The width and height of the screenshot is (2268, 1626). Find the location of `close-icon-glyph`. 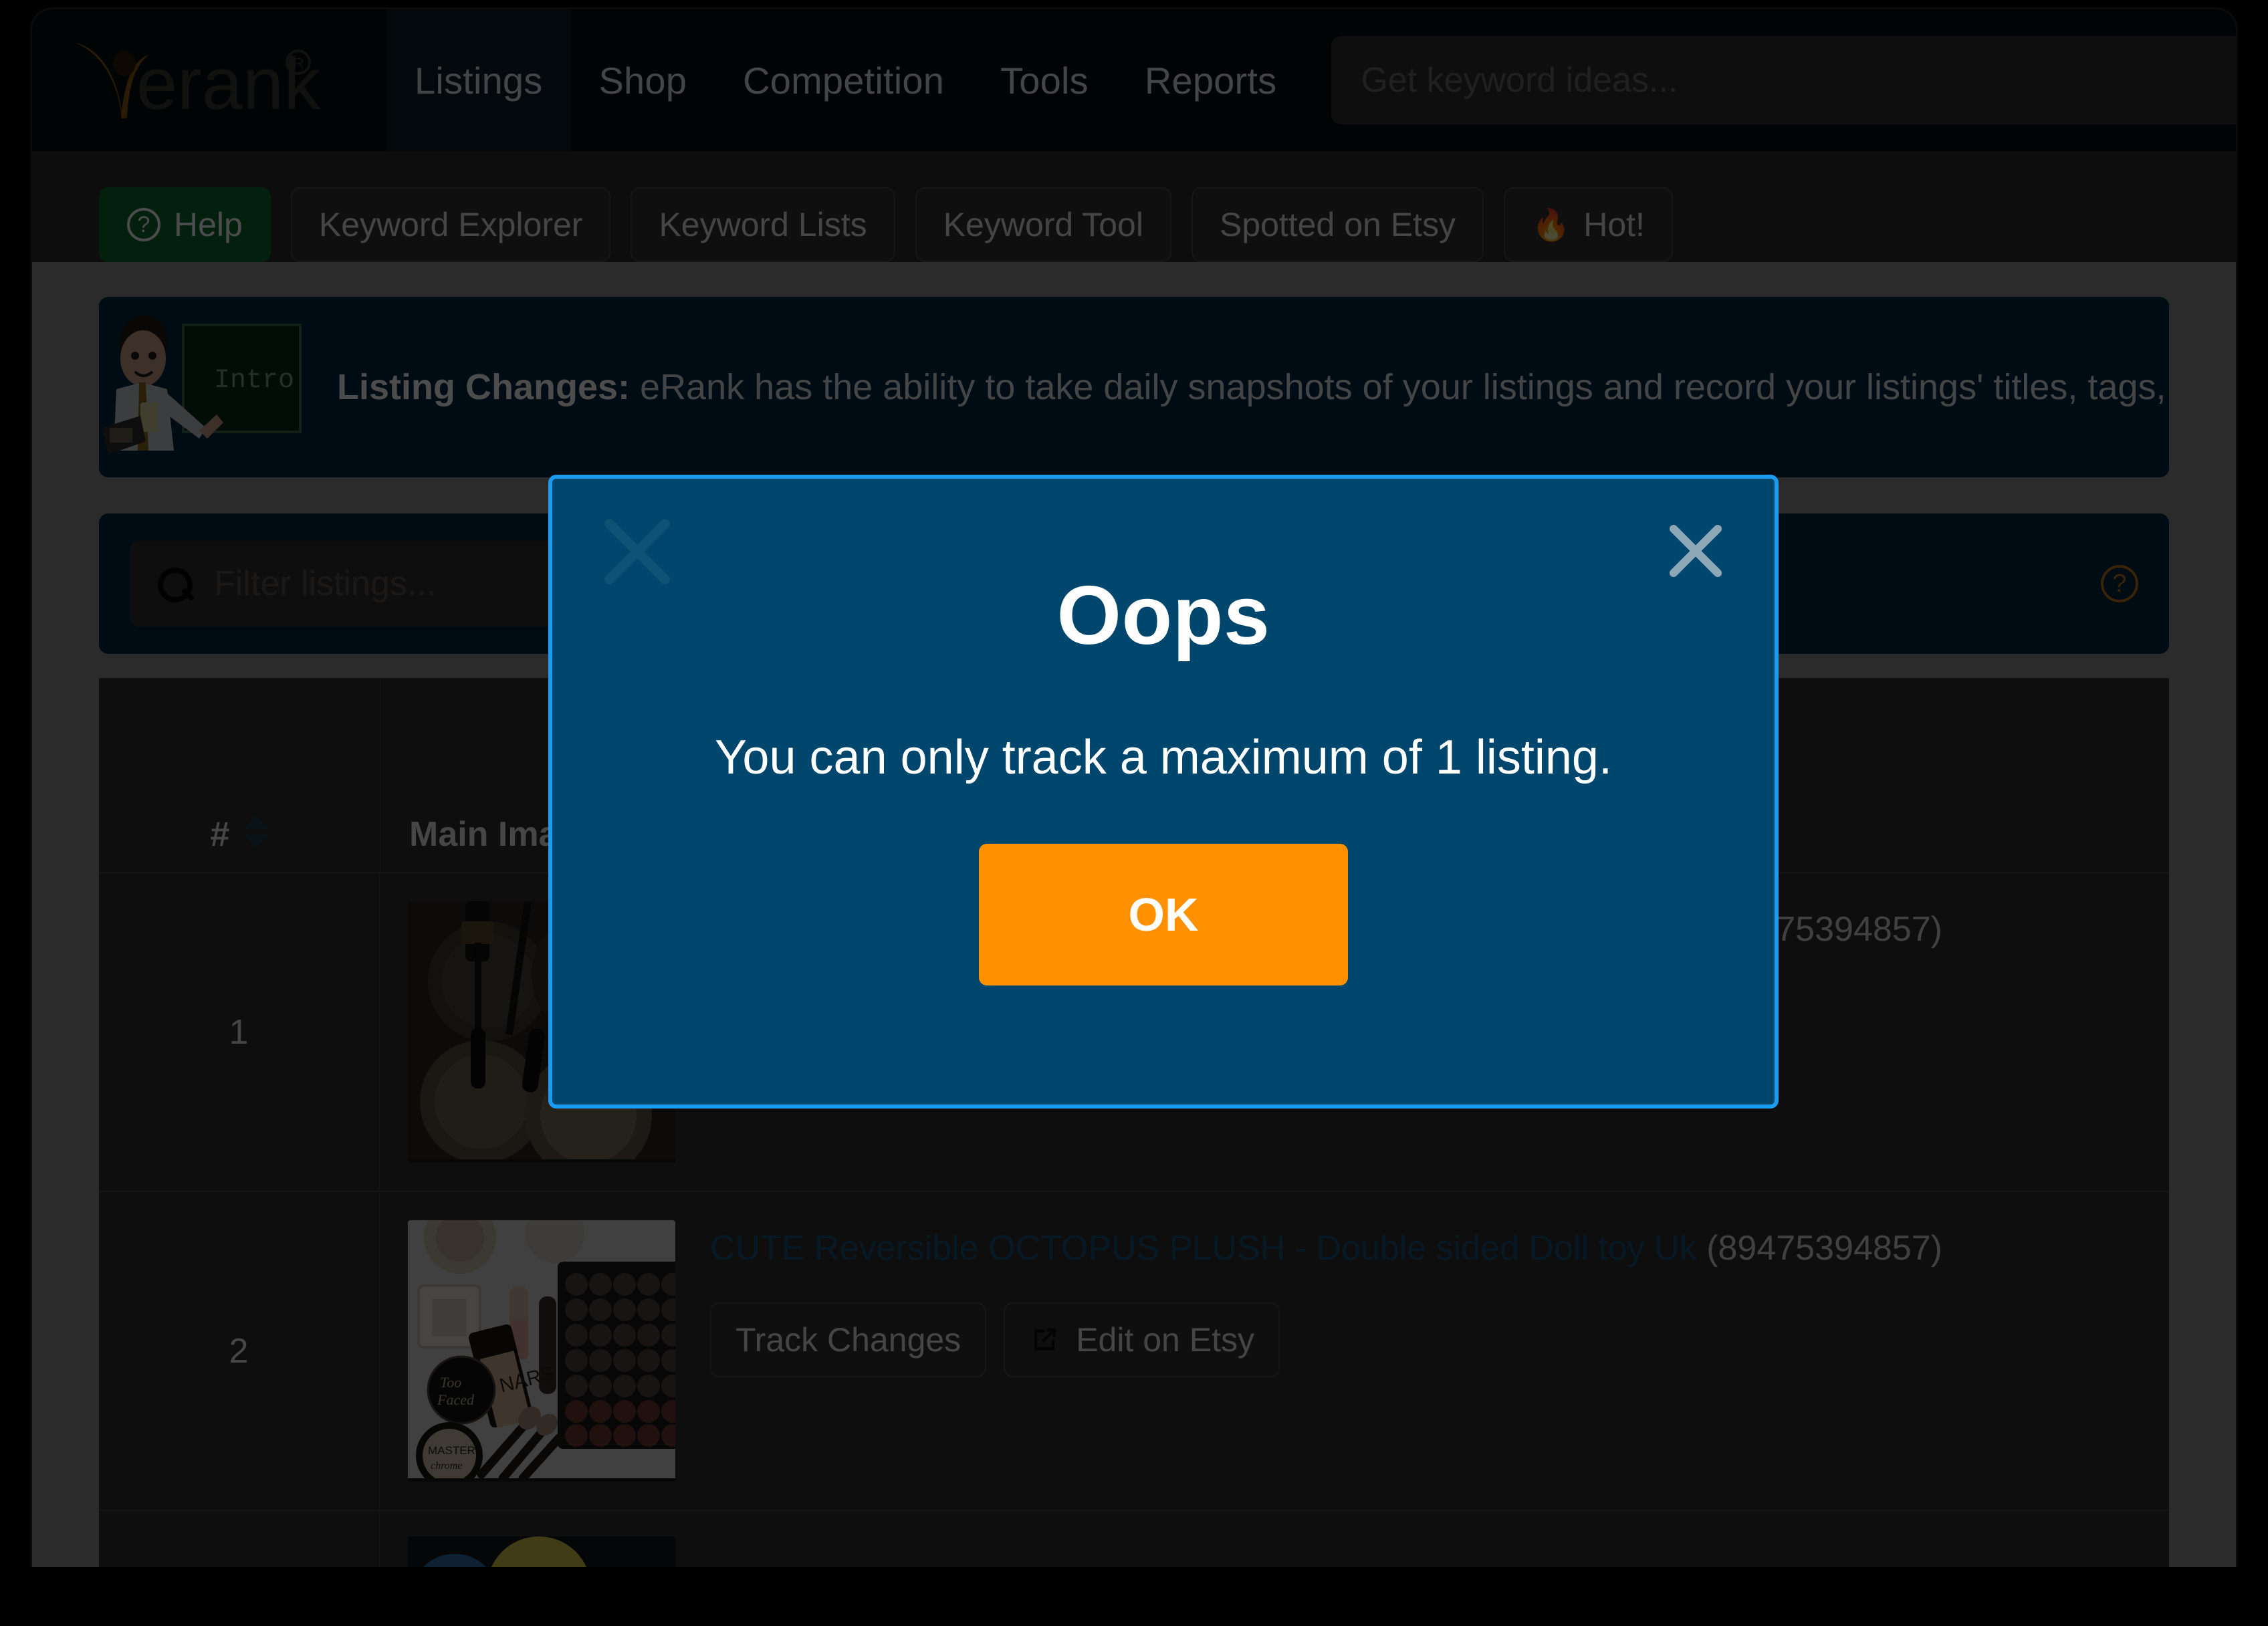

close-icon-glyph is located at coordinates (1695, 551).